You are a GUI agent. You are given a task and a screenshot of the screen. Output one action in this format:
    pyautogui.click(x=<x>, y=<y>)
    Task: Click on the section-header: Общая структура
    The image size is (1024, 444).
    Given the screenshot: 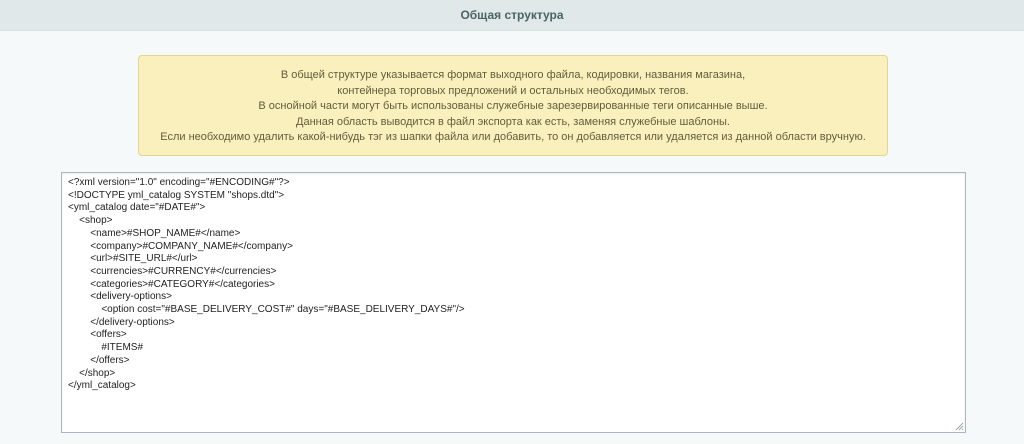 What is the action you would take?
    pyautogui.click(x=512, y=15)
    